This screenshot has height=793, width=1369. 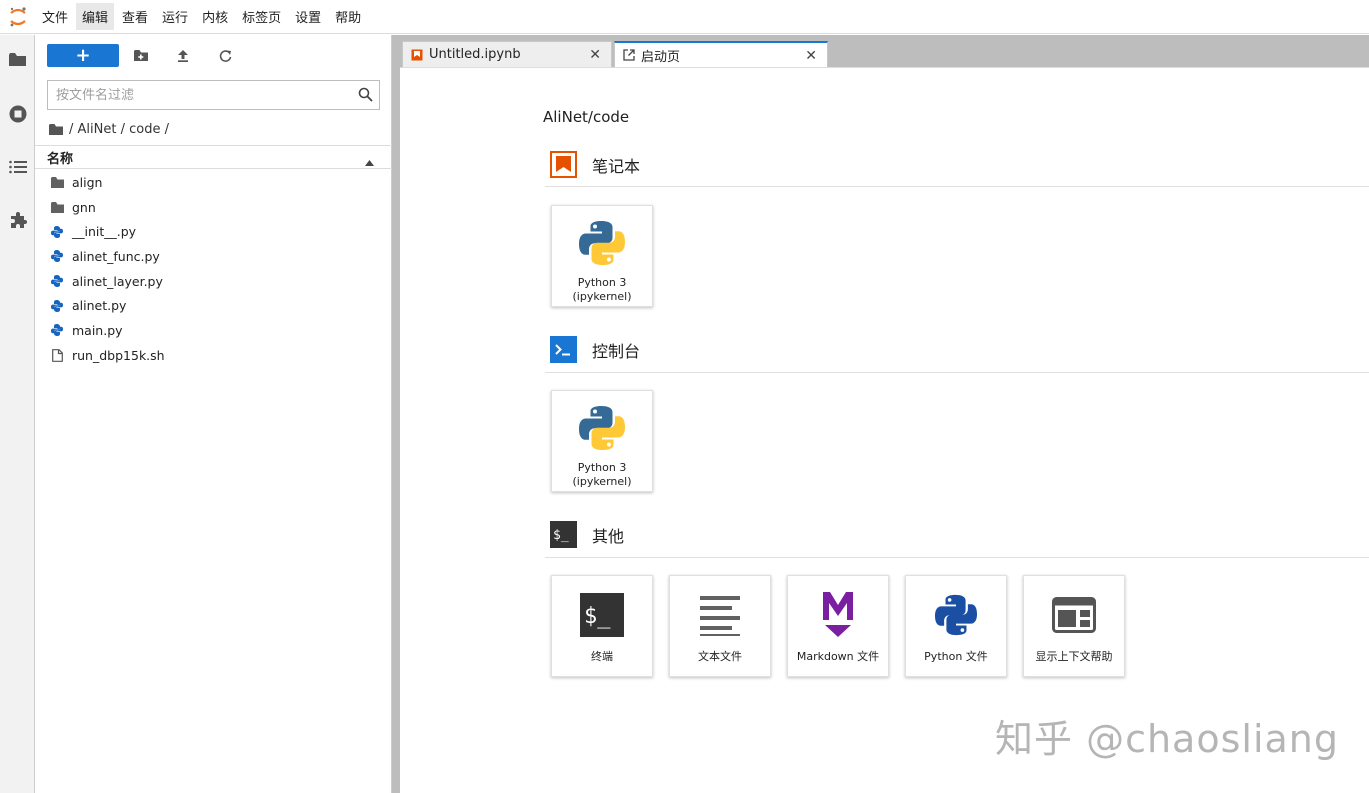 I want to click on context-help-icon, so click(x=1074, y=615).